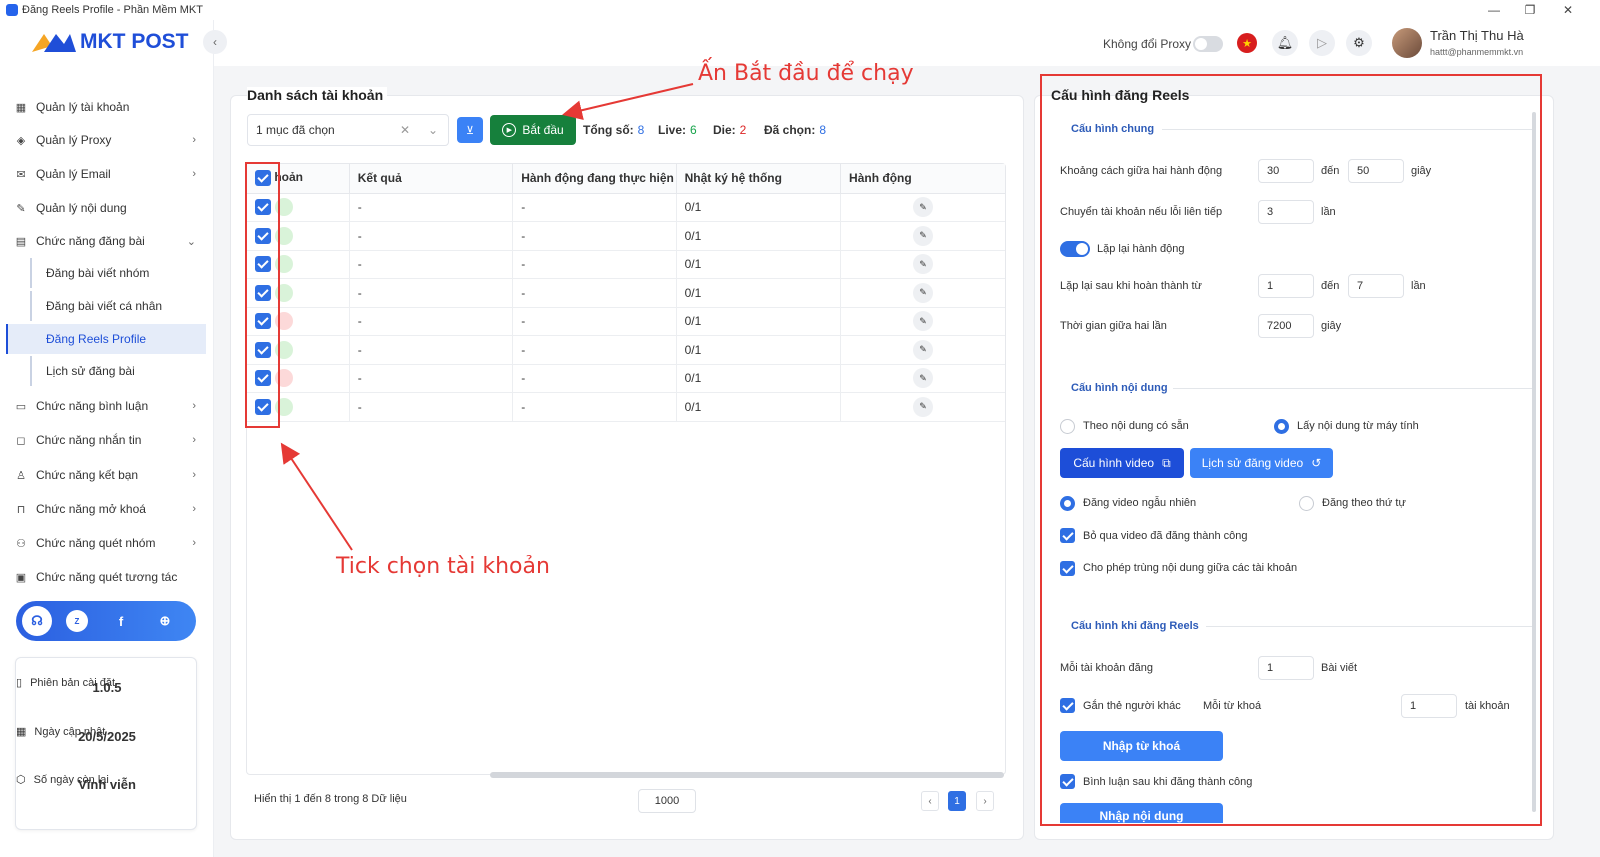 This screenshot has width=1600, height=857. Describe the element at coordinates (96, 339) in the screenshot. I see `sidebar-item-label: Đăng Reels Profile` at that location.